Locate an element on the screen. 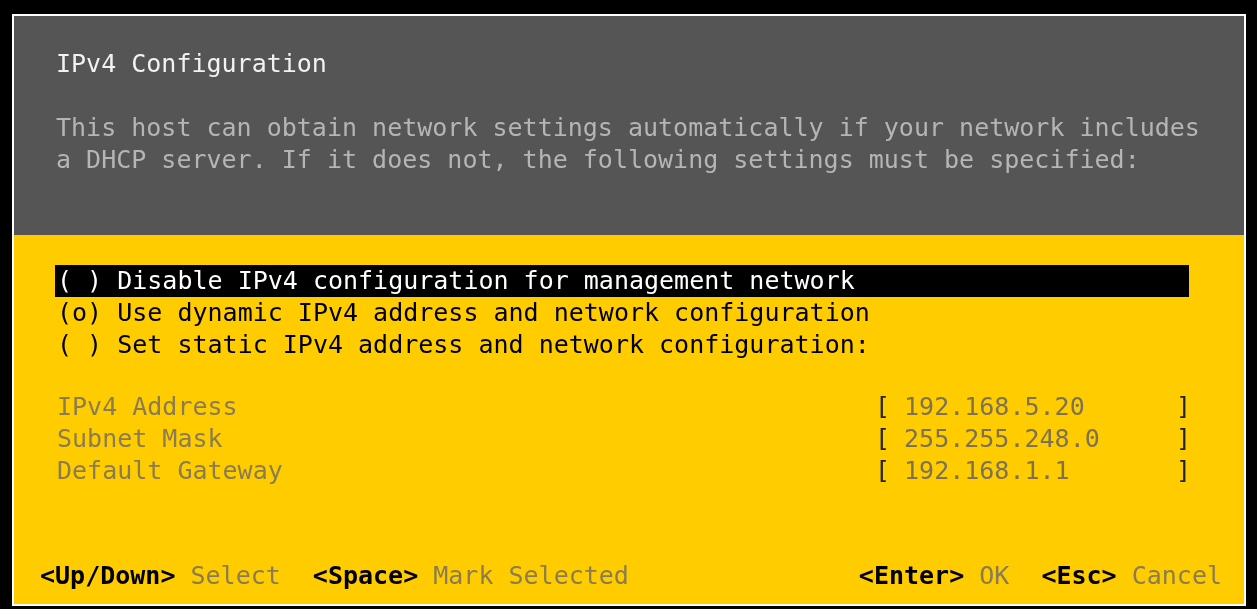 Image resolution: width=1257 pixels, height=609 pixels. dialog-title: IPv4 Configuration is located at coordinates (192, 64).